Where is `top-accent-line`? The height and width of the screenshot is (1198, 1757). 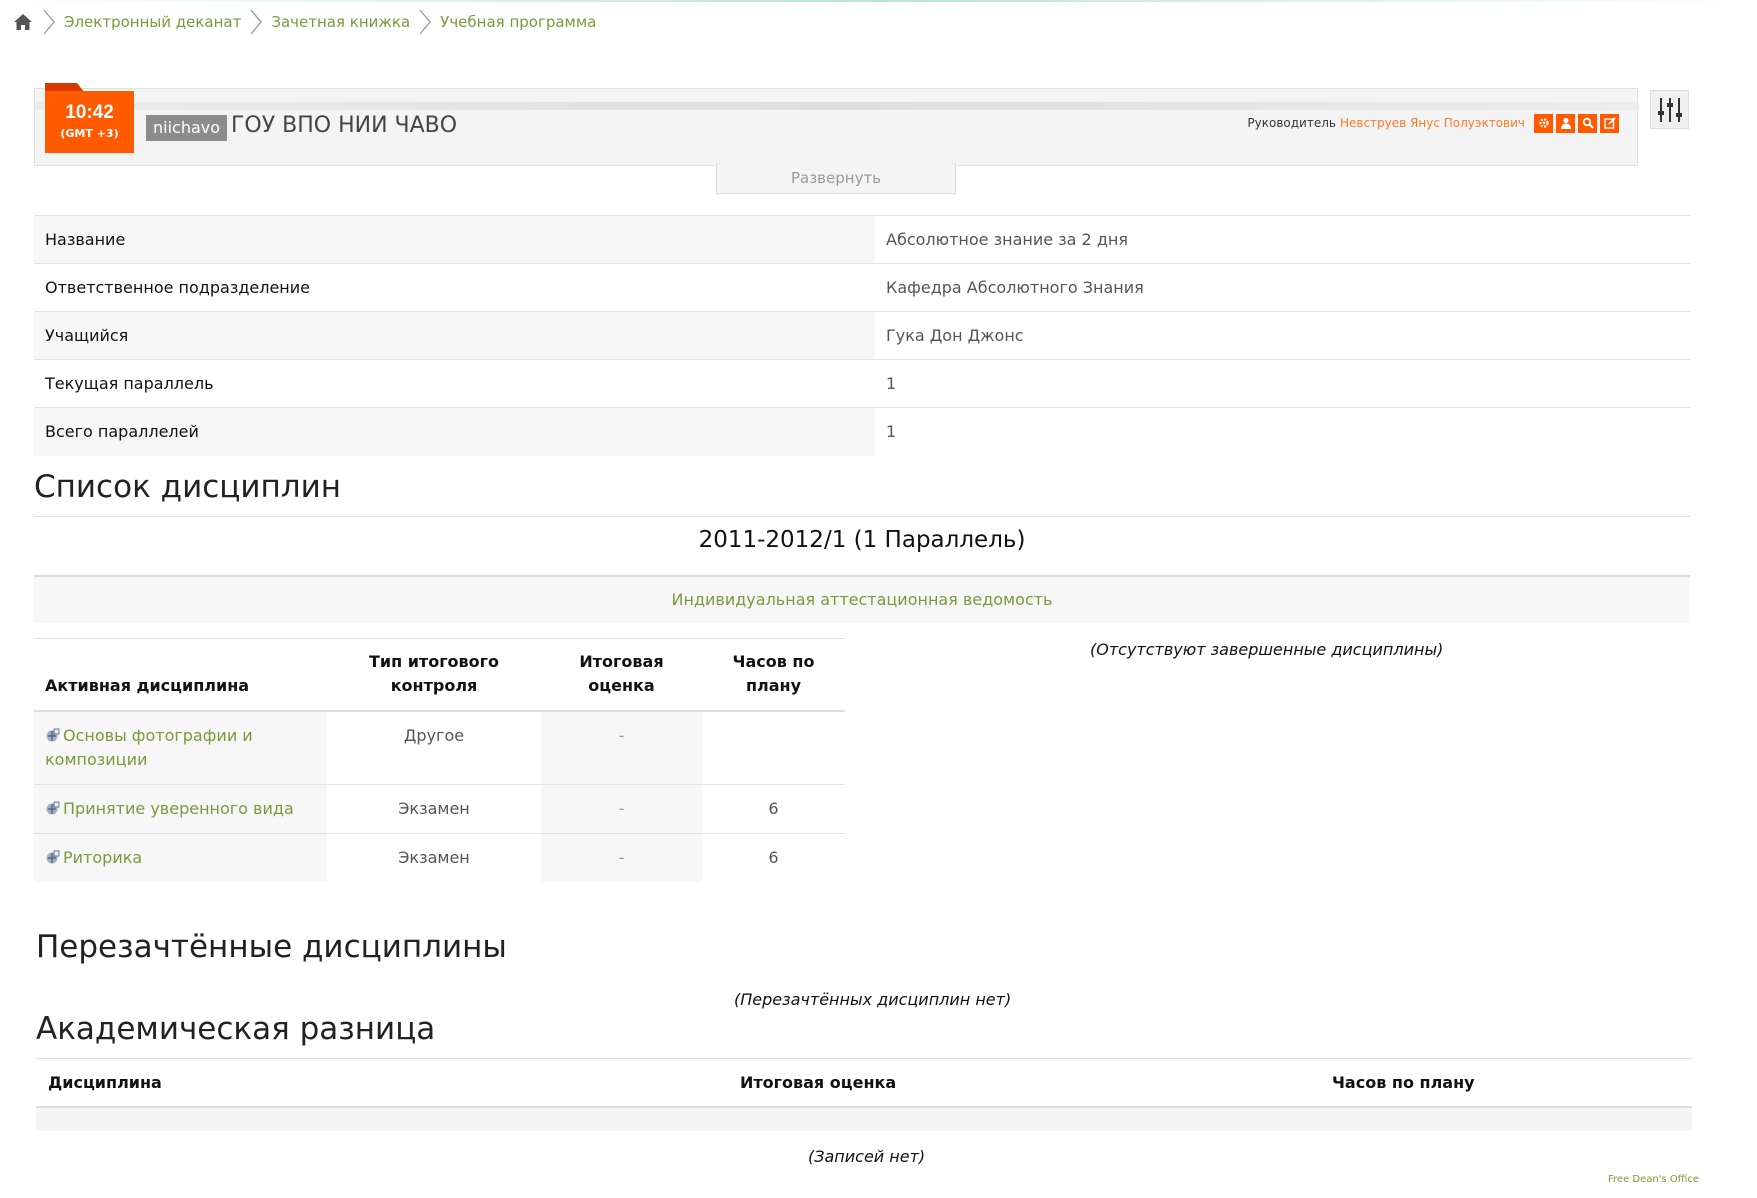
top-accent-line is located at coordinates (878, 1).